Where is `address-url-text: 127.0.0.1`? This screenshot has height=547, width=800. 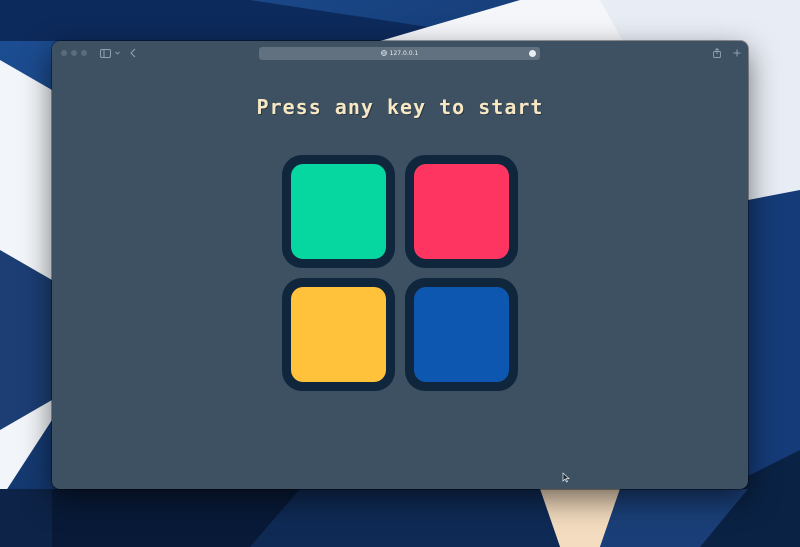
address-url-text: 127.0.0.1 is located at coordinates (404, 53).